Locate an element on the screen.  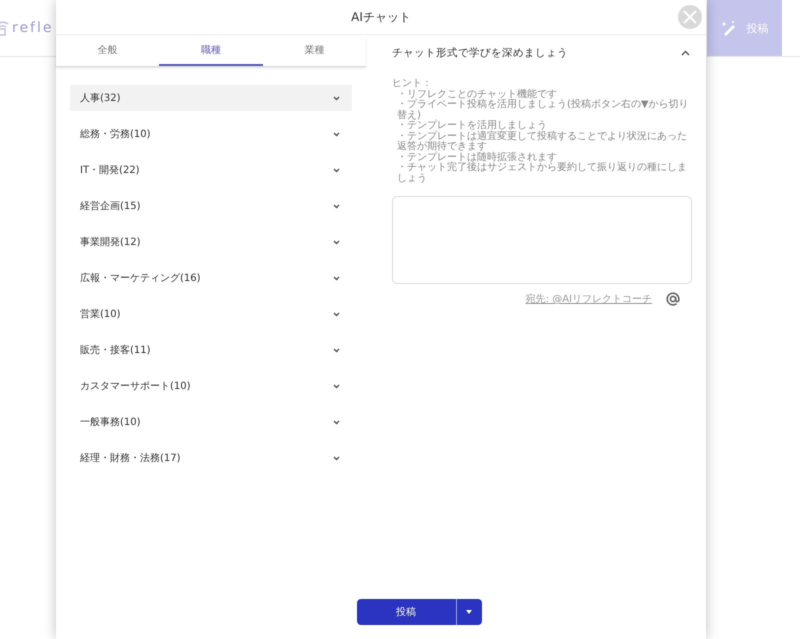
tab: 業種 is located at coordinates (314, 50).